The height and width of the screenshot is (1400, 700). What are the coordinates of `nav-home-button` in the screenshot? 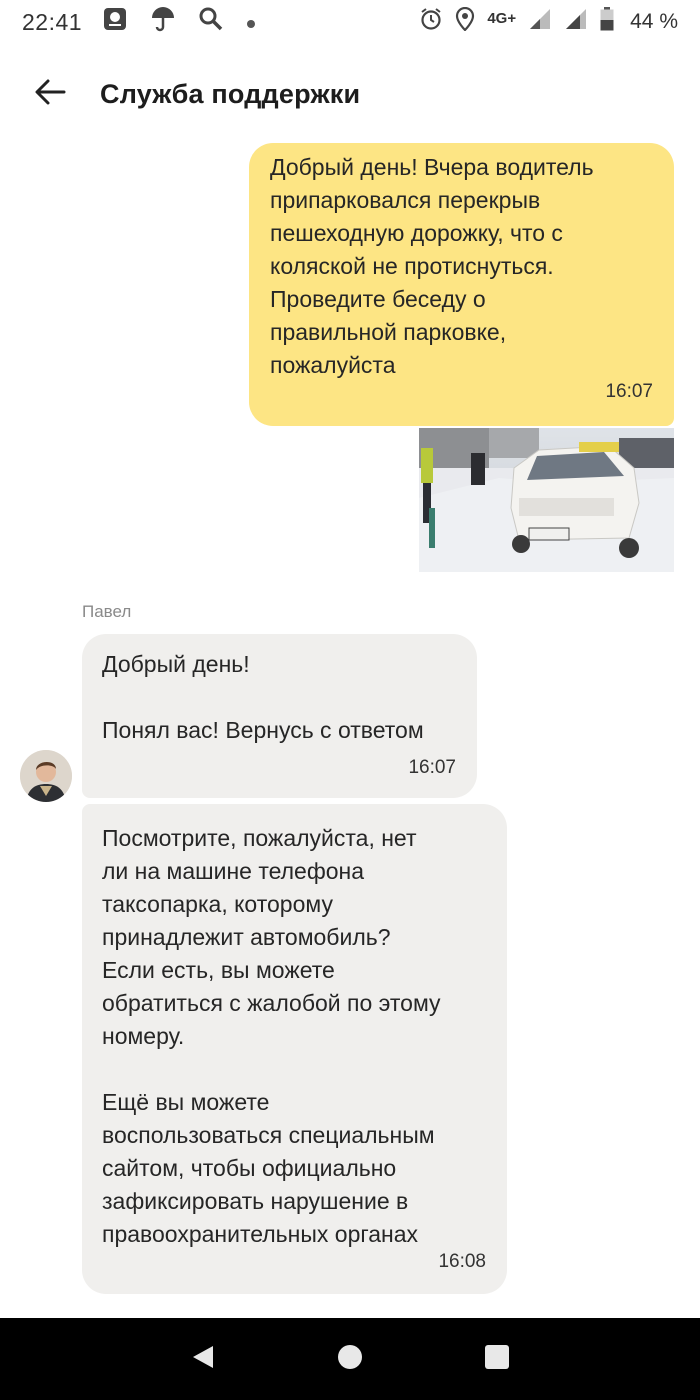 It's located at (350, 1359).